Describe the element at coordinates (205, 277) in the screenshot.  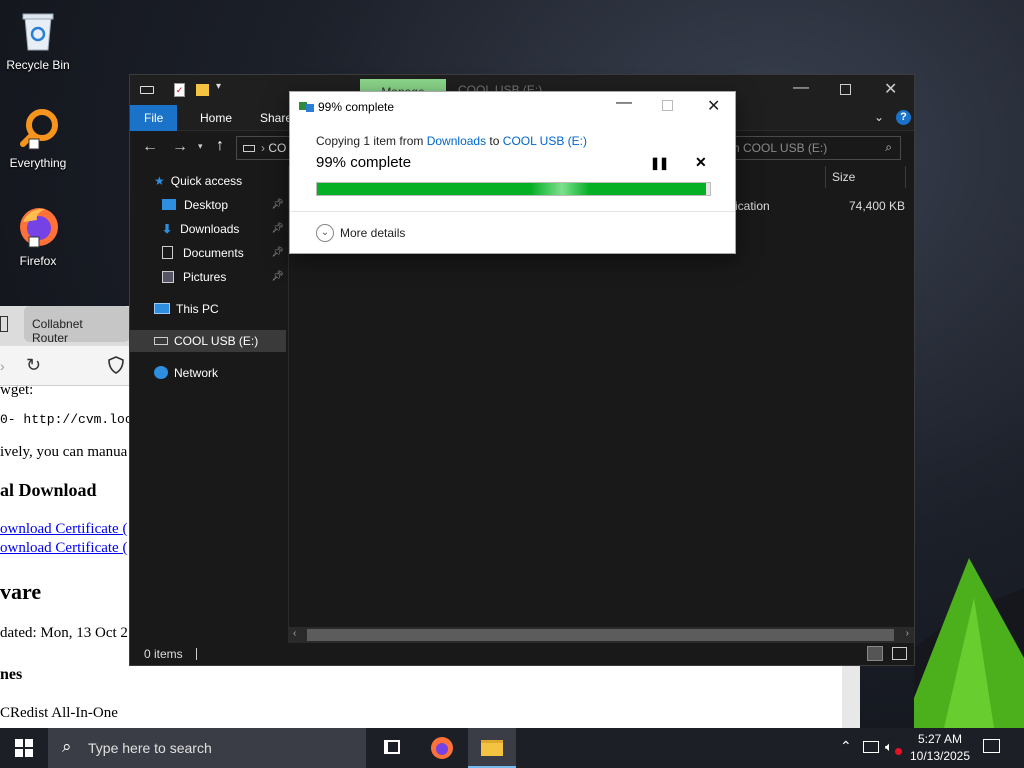
I see `nav-label: Pictures` at that location.